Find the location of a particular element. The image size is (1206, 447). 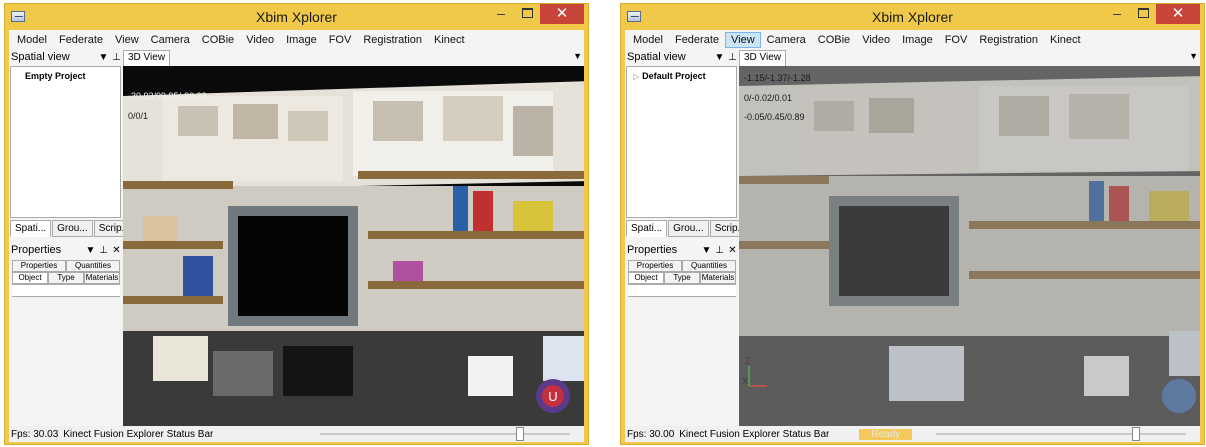

spatial-tree: Empty Project is located at coordinates (65, 142).